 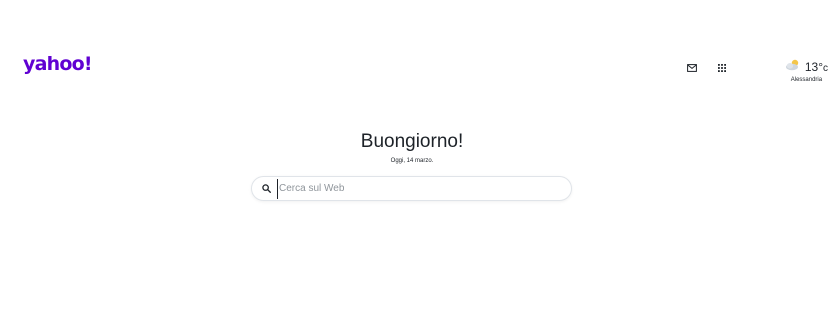 I want to click on mail-button, so click(x=692, y=68).